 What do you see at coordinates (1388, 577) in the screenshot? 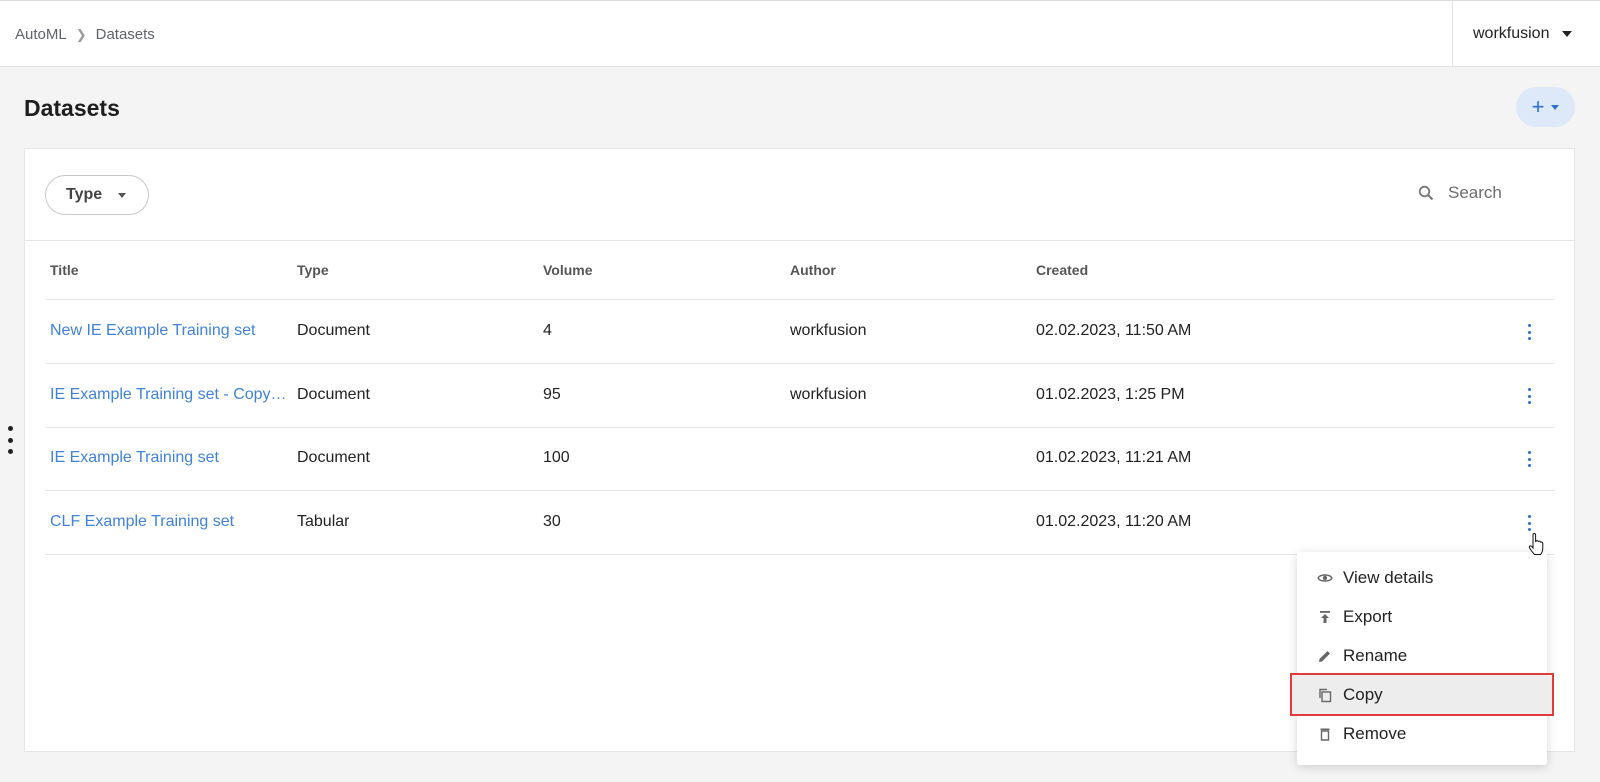
I see `menu-item-label: View details` at bounding box center [1388, 577].